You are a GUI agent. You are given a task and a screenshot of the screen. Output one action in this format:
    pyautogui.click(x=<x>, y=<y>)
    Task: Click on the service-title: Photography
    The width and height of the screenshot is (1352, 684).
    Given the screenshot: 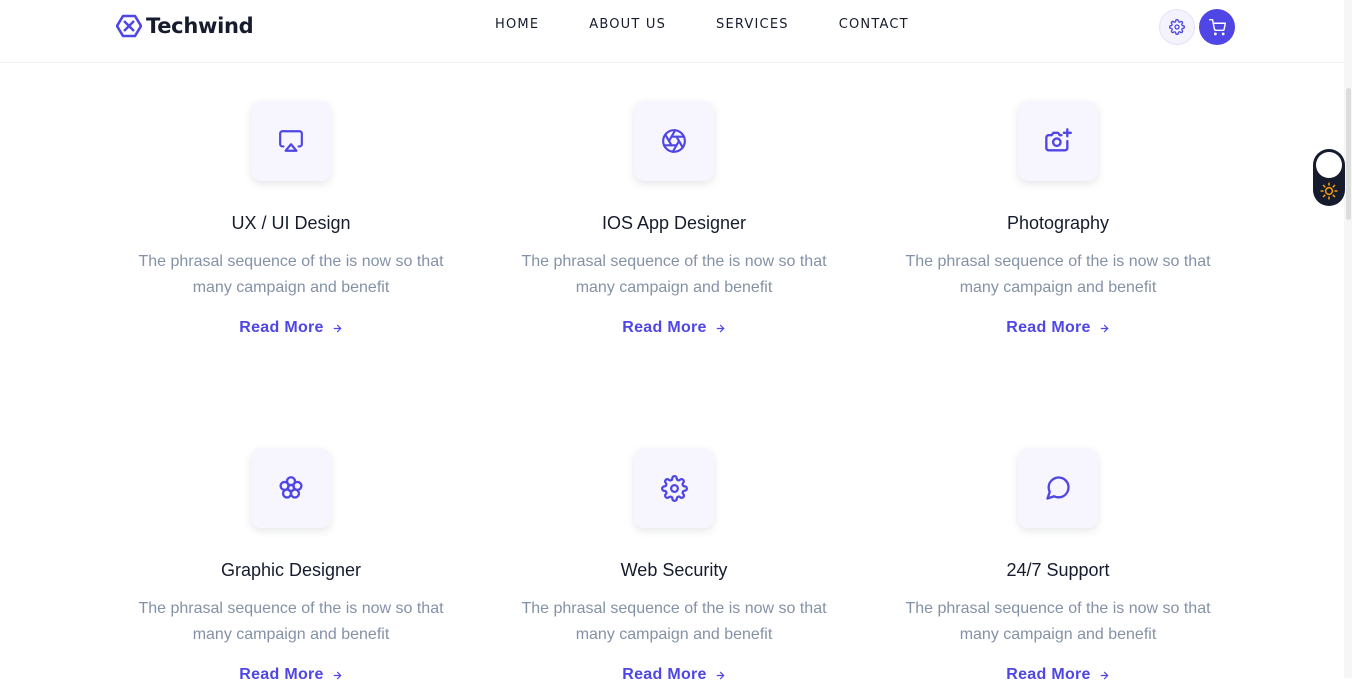 What is the action you would take?
    pyautogui.click(x=1058, y=223)
    